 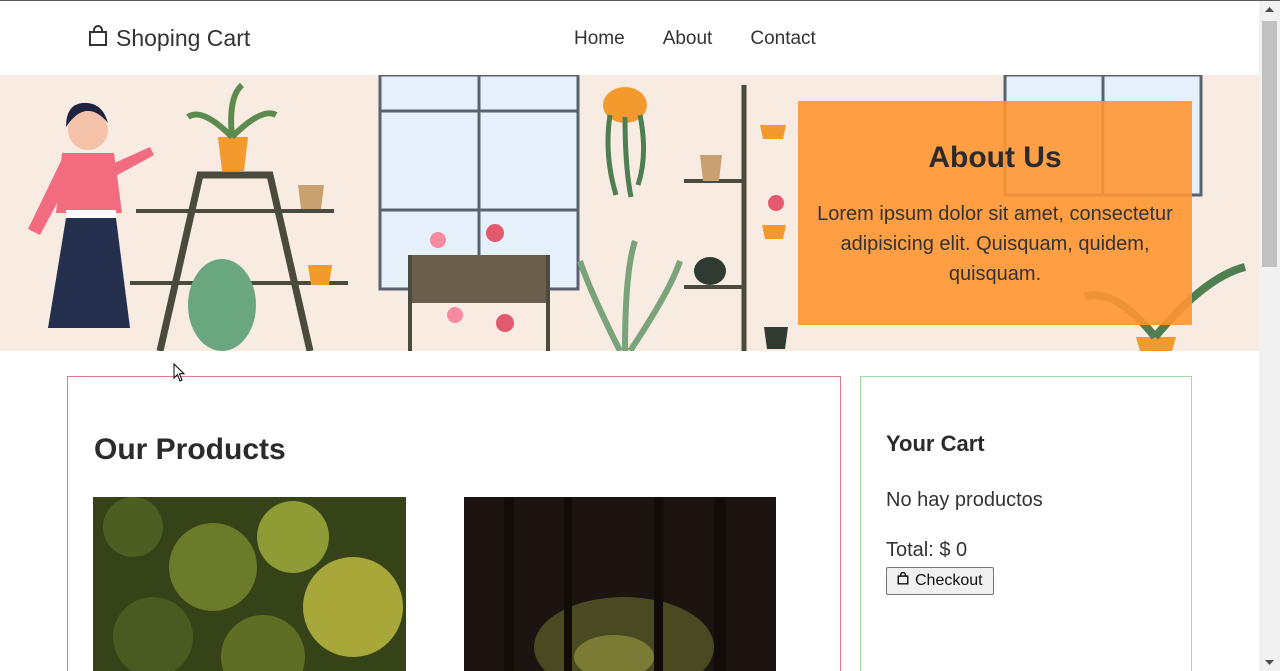 I want to click on navbar: Shoping Cart Home About Contact, so click(x=629, y=38).